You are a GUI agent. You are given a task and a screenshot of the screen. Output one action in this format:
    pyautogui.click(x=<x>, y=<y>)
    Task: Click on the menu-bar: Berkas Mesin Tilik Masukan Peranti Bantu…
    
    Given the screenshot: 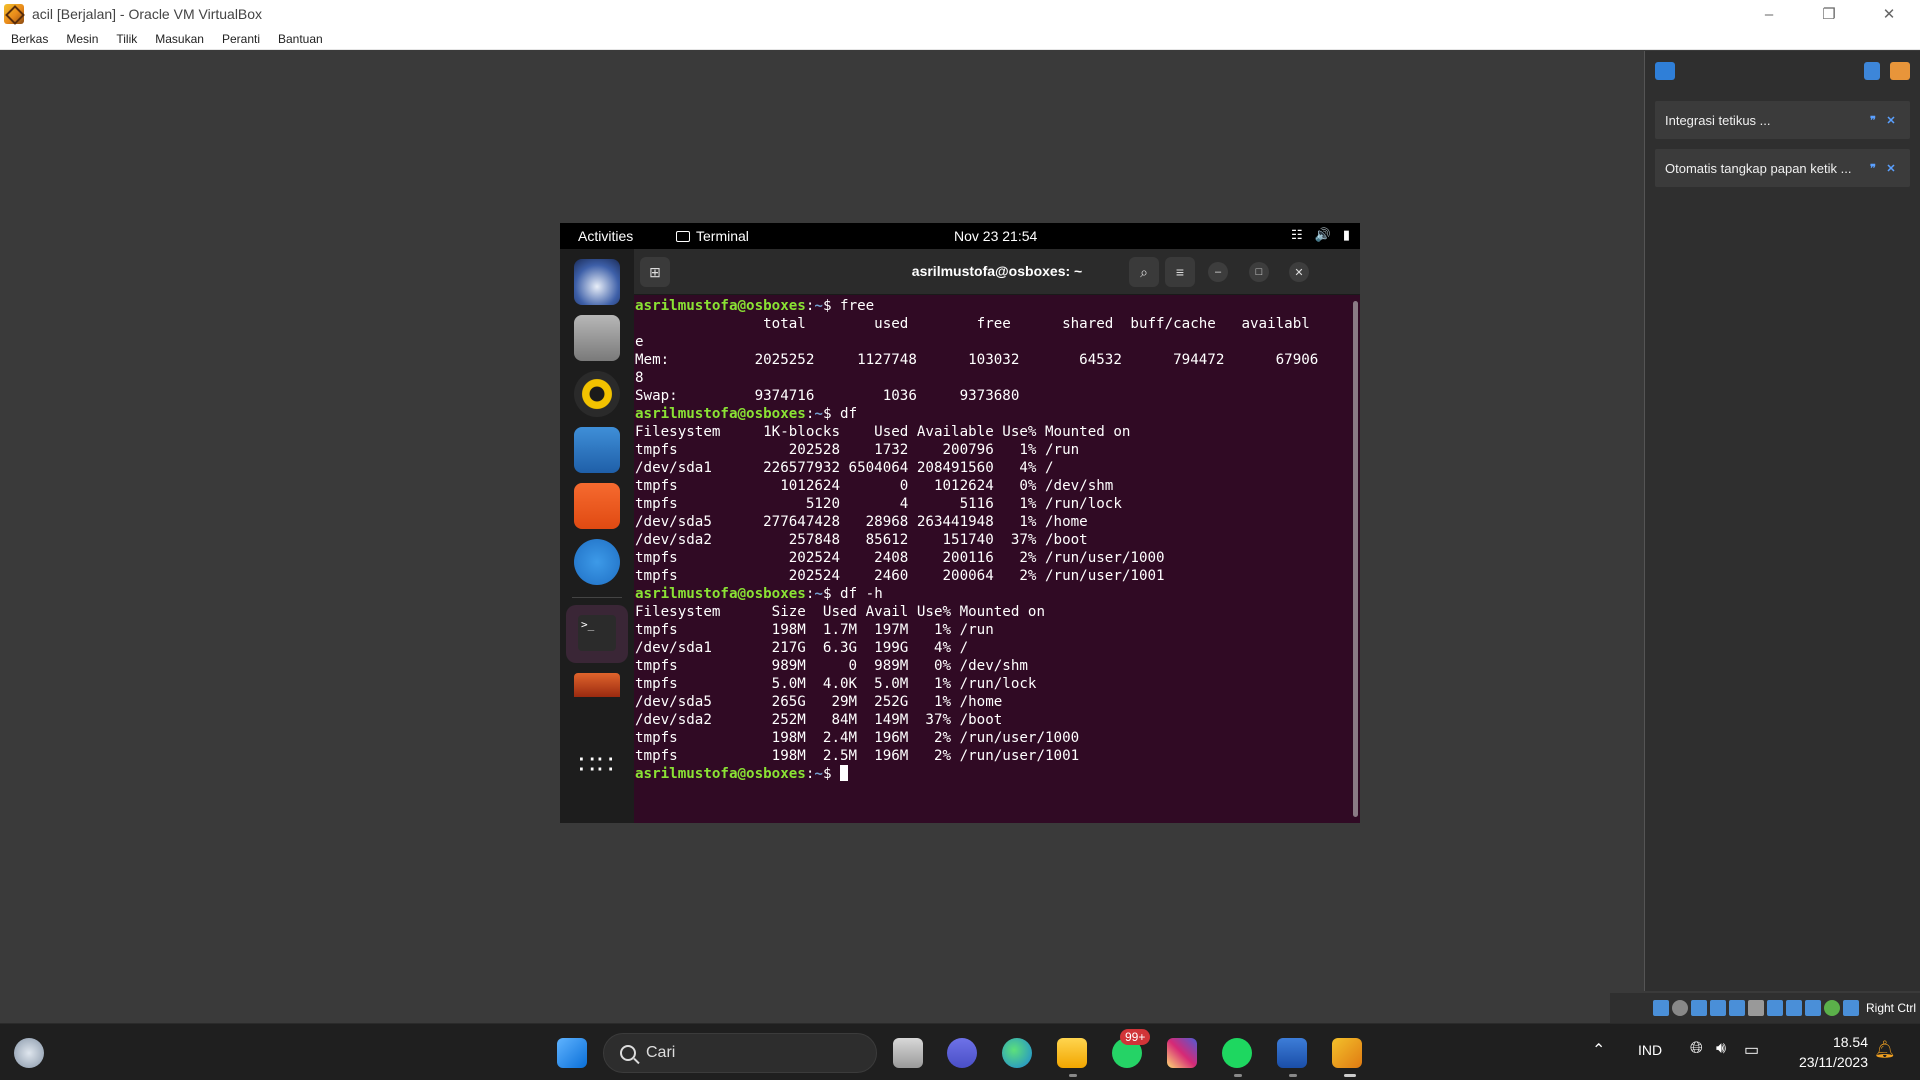 What is the action you would take?
    pyautogui.click(x=960, y=39)
    